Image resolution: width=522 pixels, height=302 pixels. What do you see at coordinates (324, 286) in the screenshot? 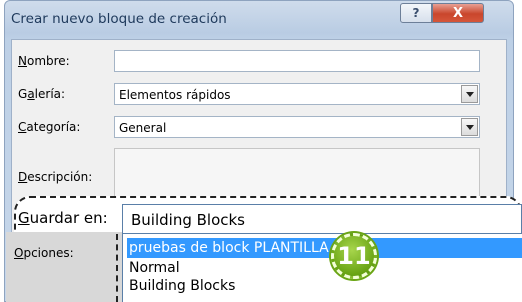
I see `list-item: Building Blocks` at bounding box center [324, 286].